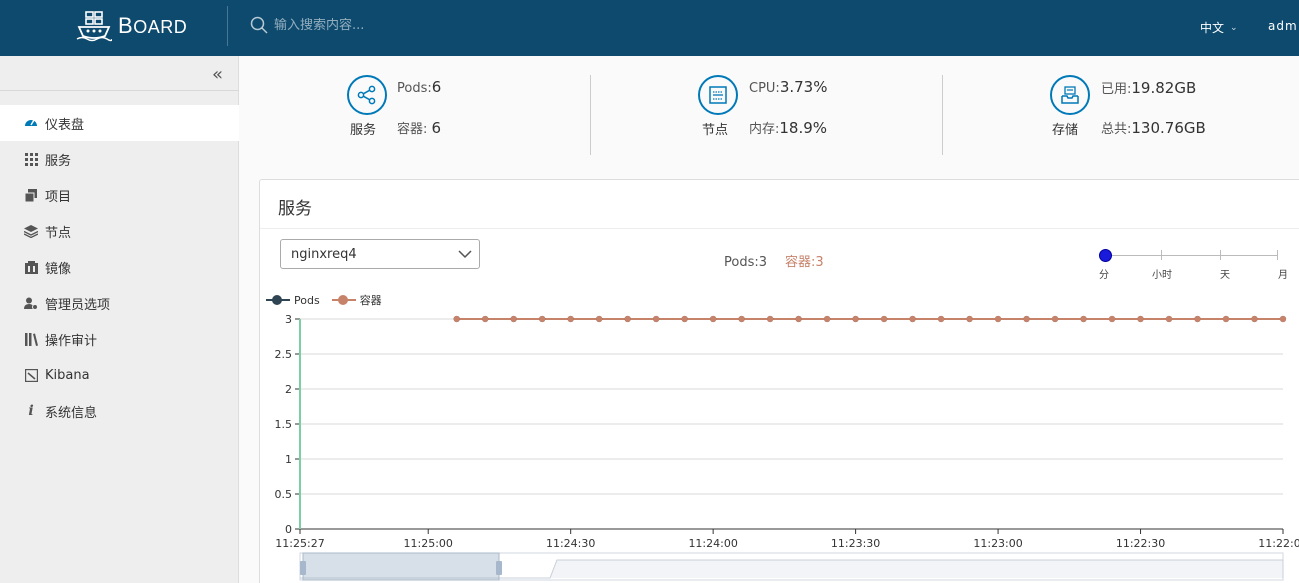 The height and width of the screenshot is (583, 1299). Describe the element at coordinates (288, 319) in the screenshot. I see `y-tick-label: 3` at that location.